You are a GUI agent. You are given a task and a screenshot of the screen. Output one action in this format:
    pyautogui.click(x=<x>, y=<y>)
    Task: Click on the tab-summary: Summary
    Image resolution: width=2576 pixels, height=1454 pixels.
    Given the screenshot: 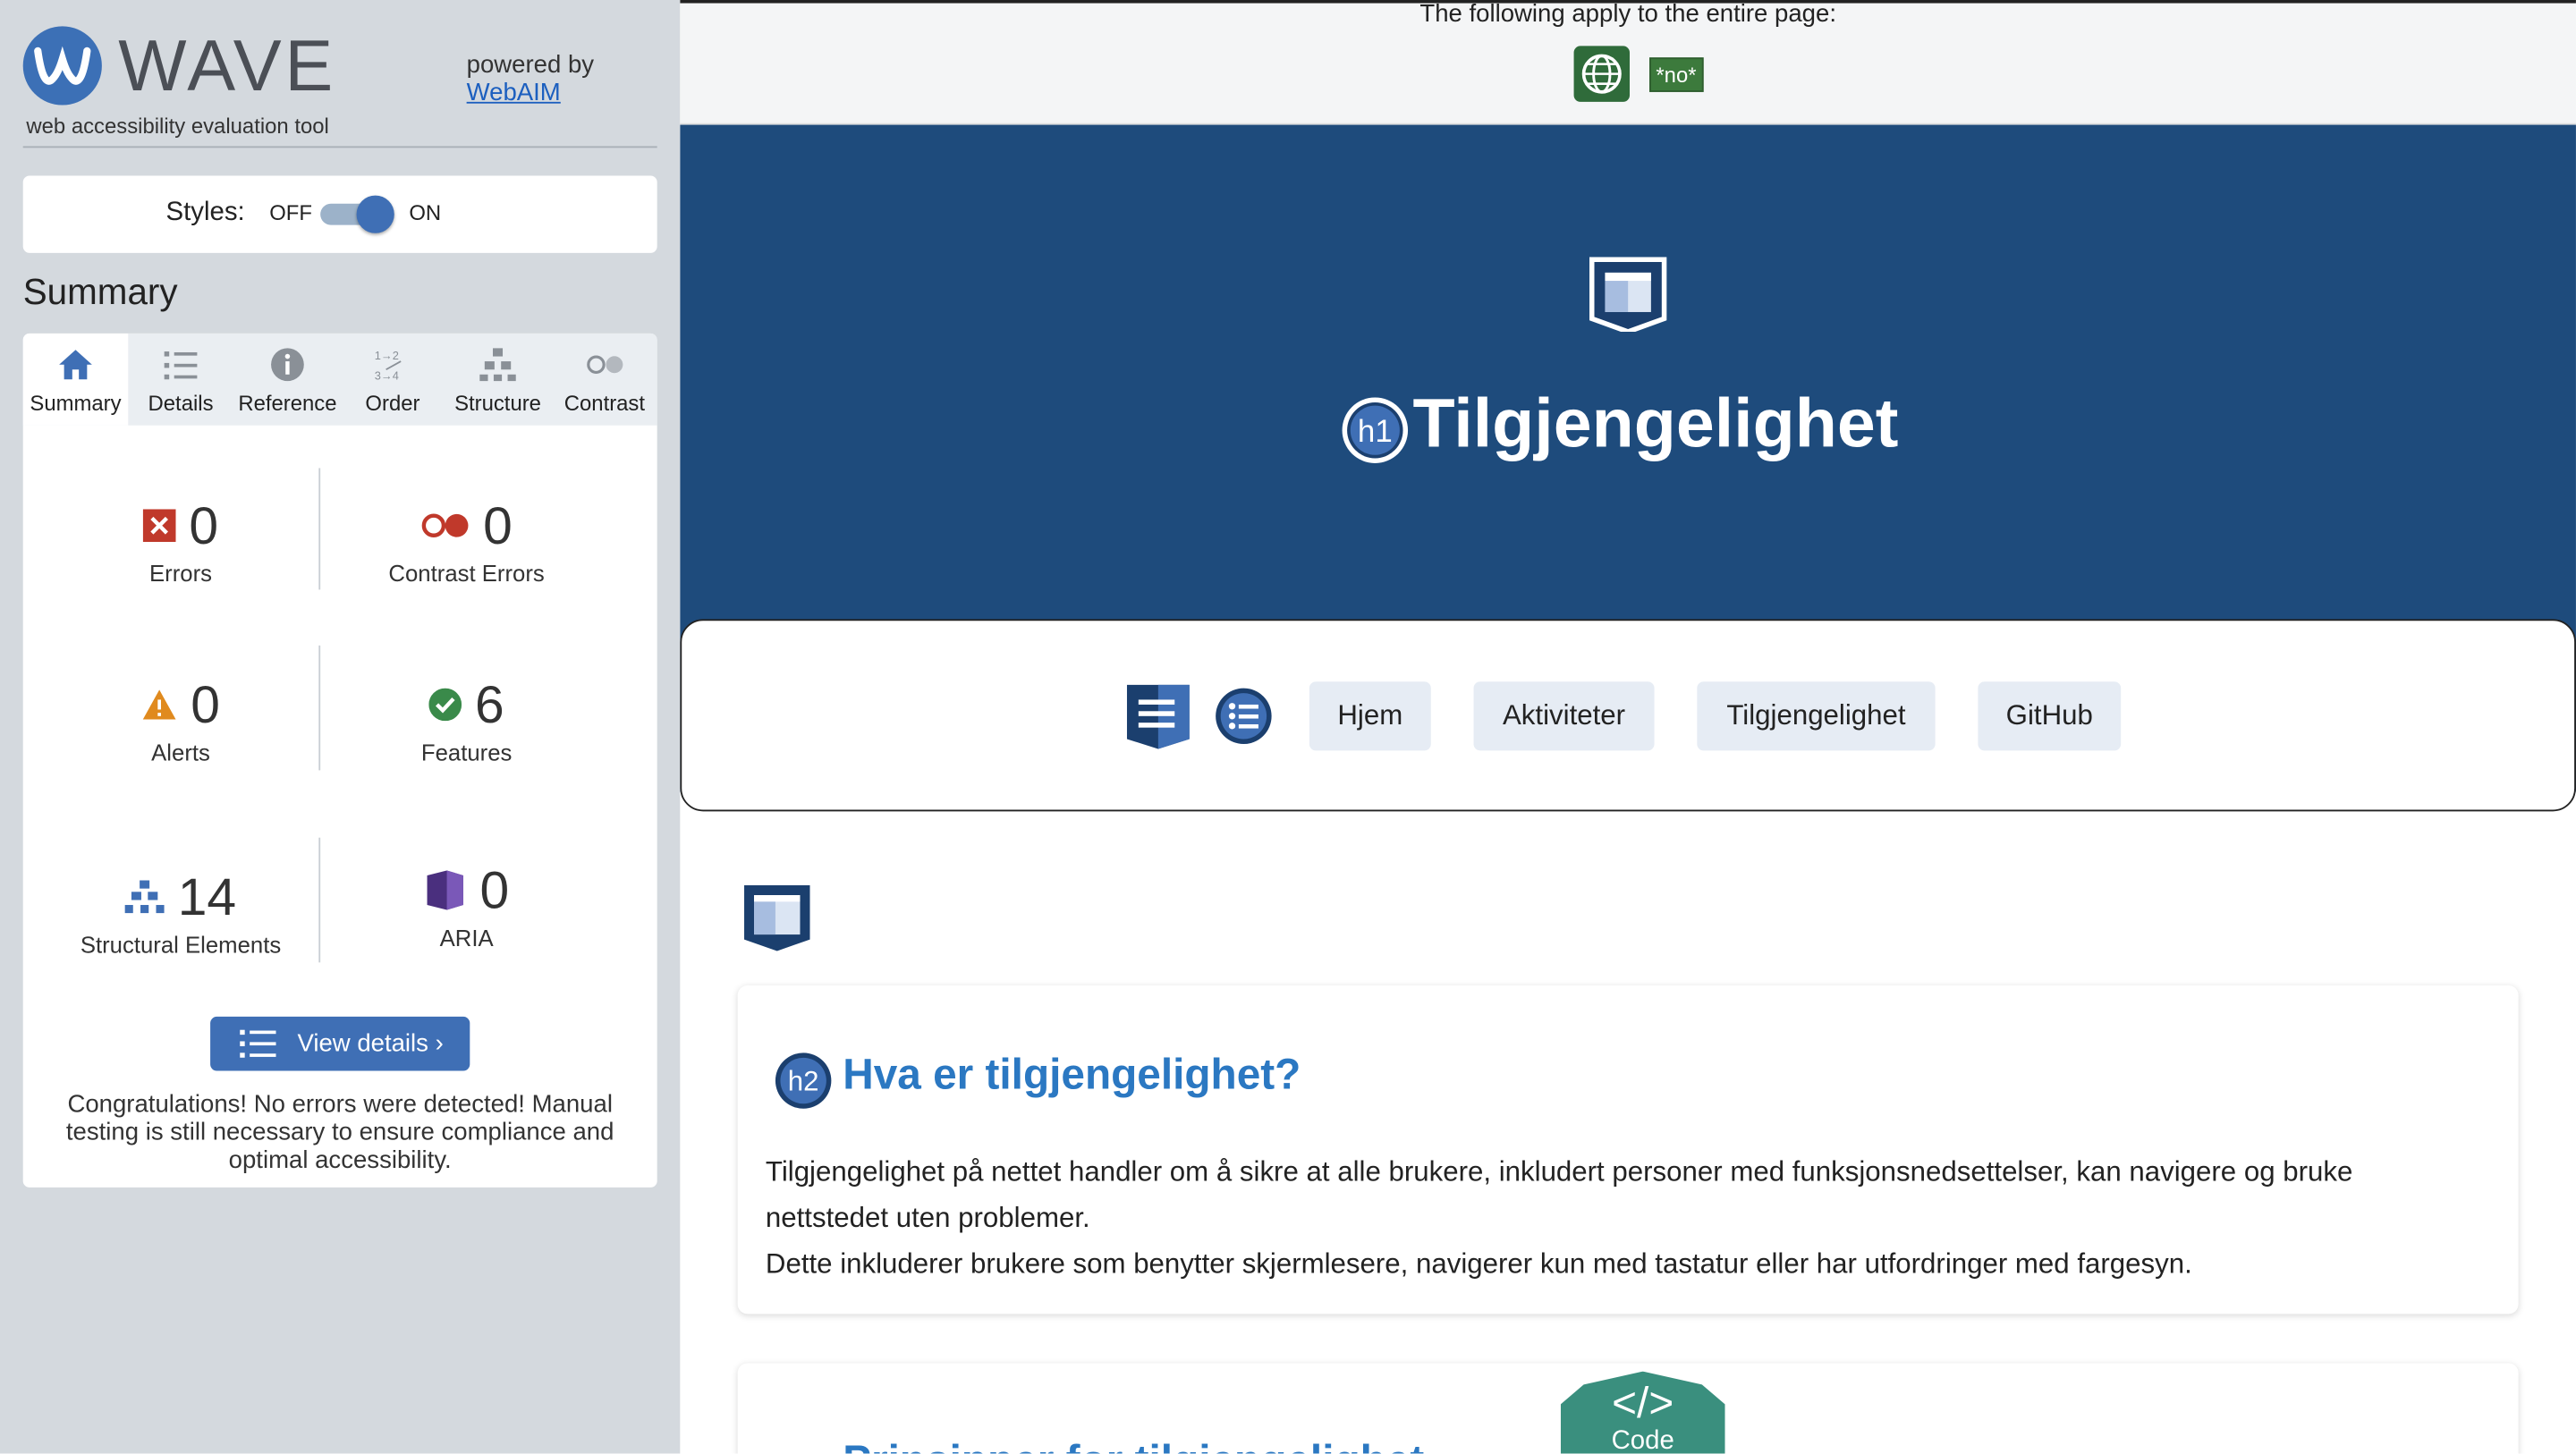 What is the action you would take?
    pyautogui.click(x=75, y=379)
    